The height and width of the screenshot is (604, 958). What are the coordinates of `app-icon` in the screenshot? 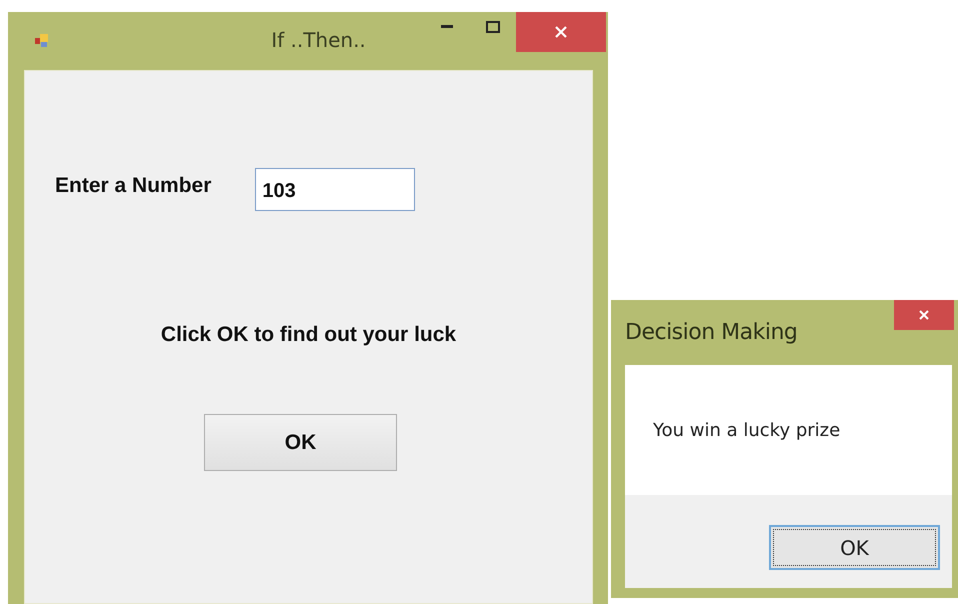 It's located at (42, 41).